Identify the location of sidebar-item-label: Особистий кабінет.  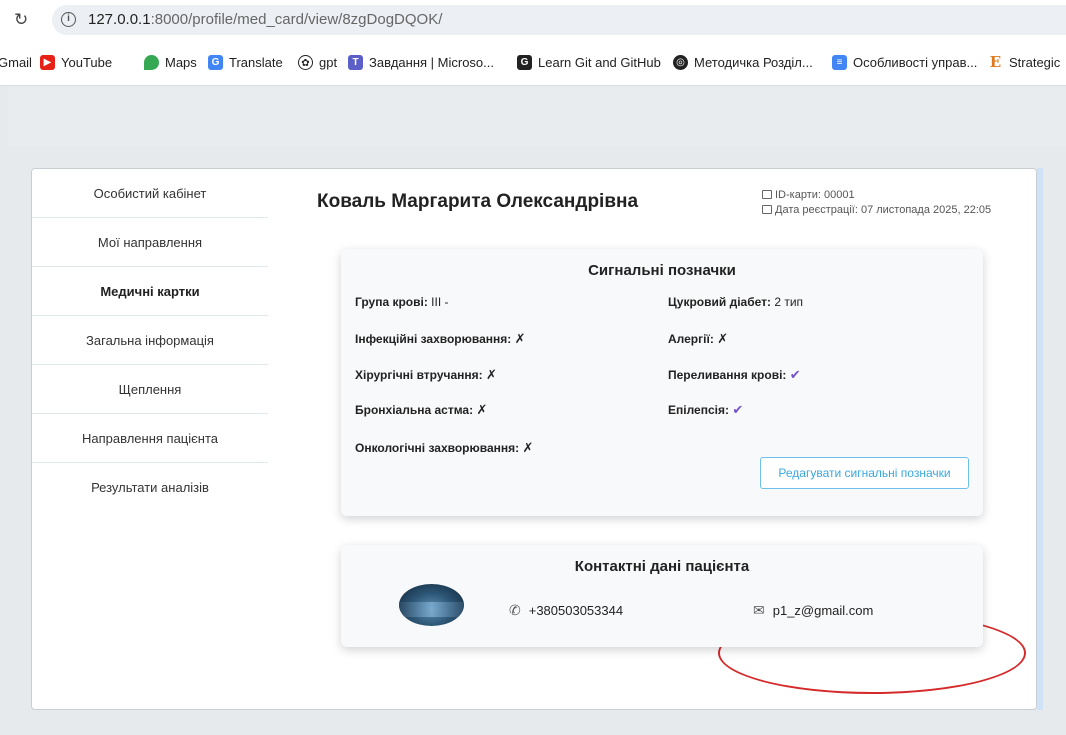
(150, 193).